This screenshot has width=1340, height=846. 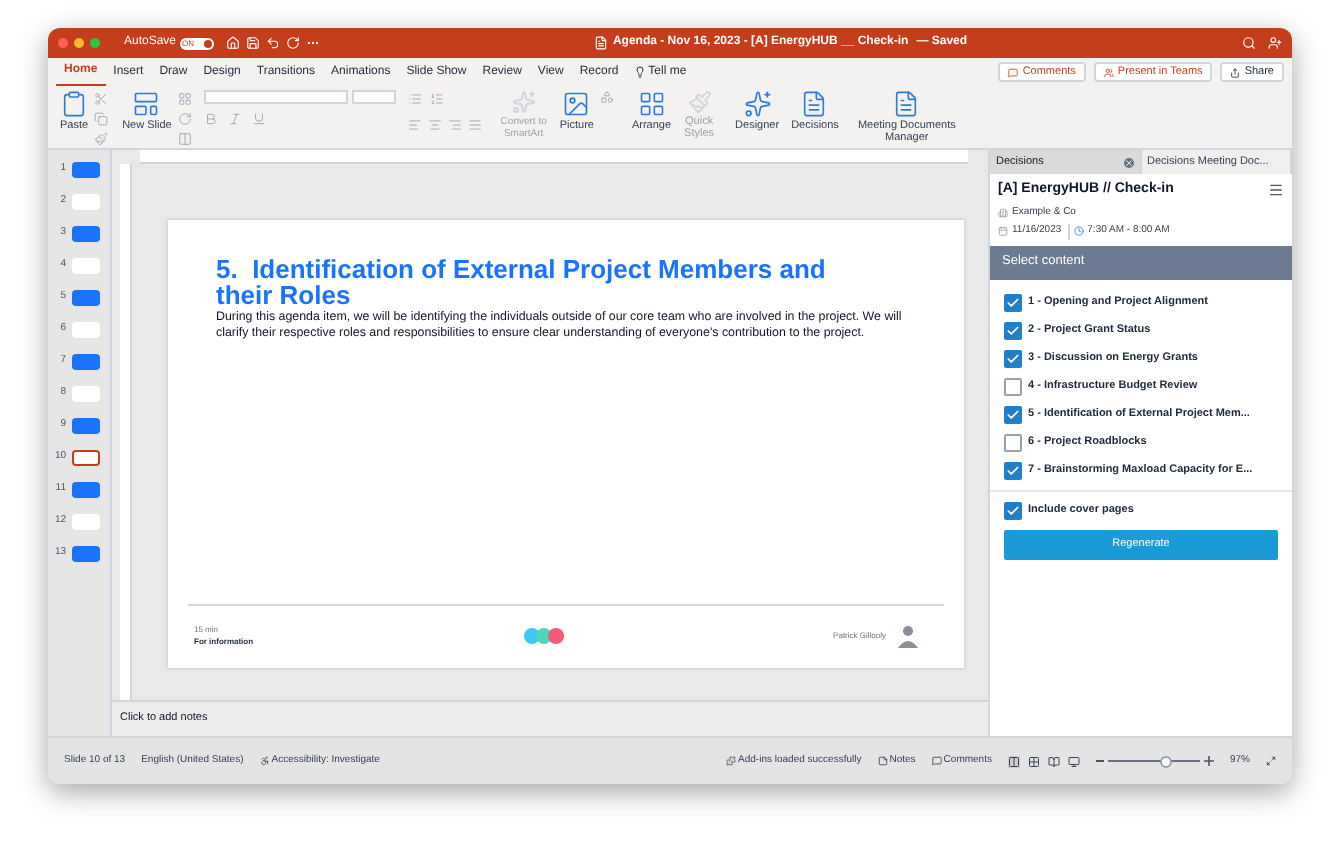 I want to click on menu-icon, so click(x=1276, y=190).